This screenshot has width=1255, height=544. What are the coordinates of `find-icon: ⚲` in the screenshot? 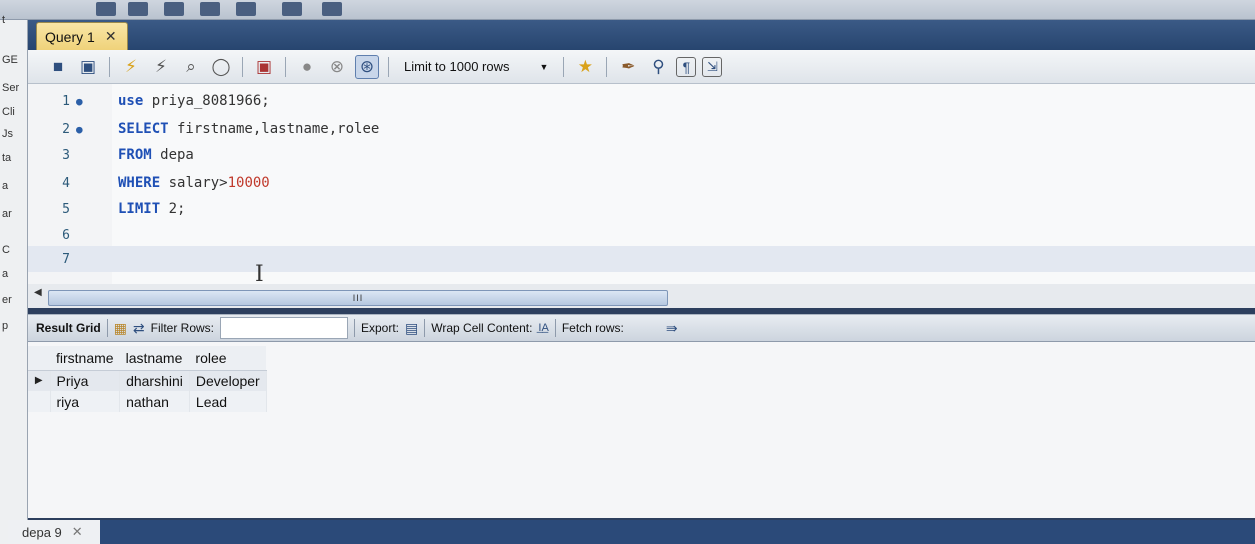 It's located at (658, 67).